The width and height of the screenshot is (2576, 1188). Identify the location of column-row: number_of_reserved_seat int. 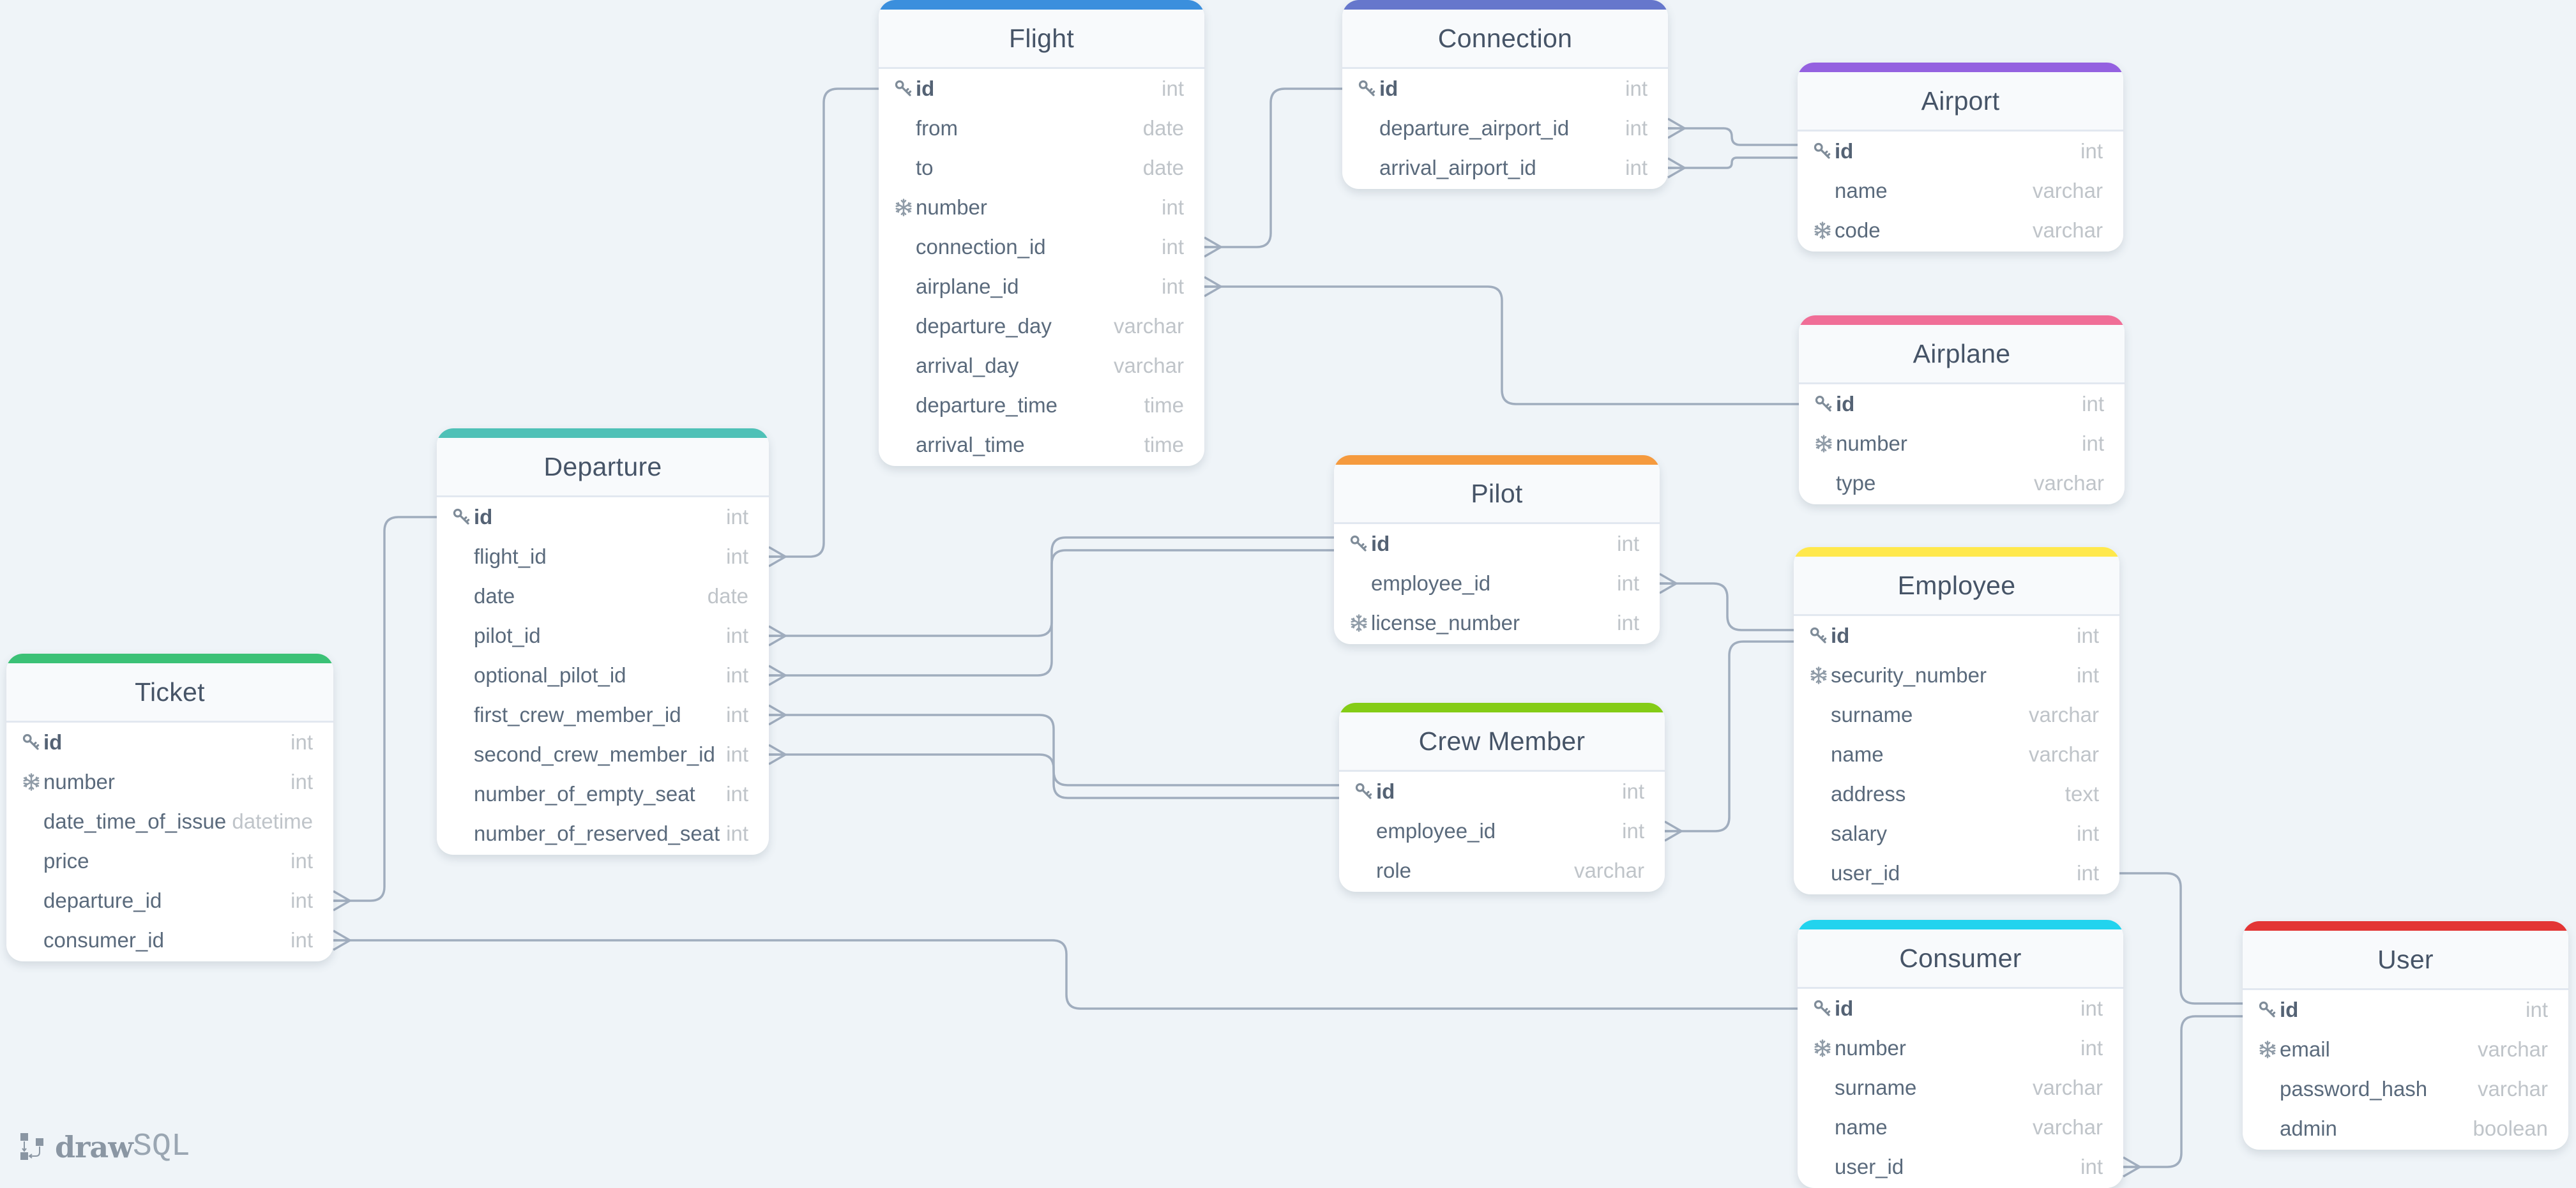
(603, 833).